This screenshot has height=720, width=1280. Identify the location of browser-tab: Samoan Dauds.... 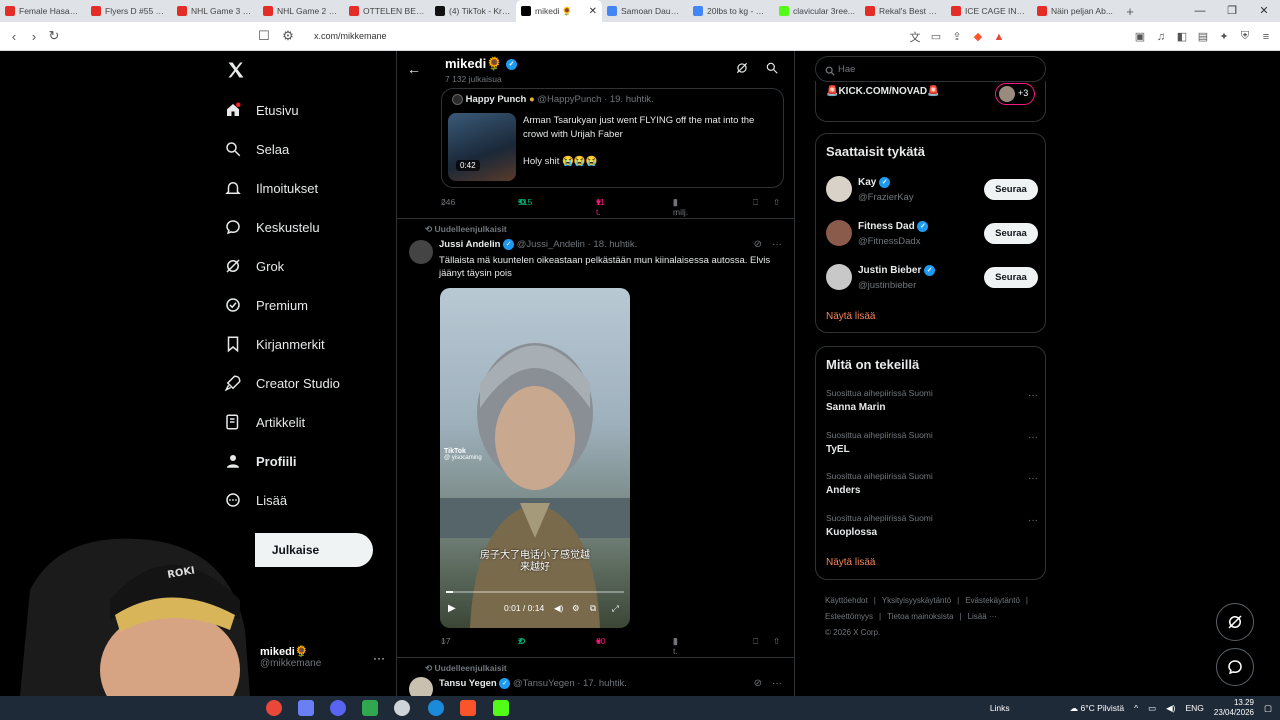
(645, 11).